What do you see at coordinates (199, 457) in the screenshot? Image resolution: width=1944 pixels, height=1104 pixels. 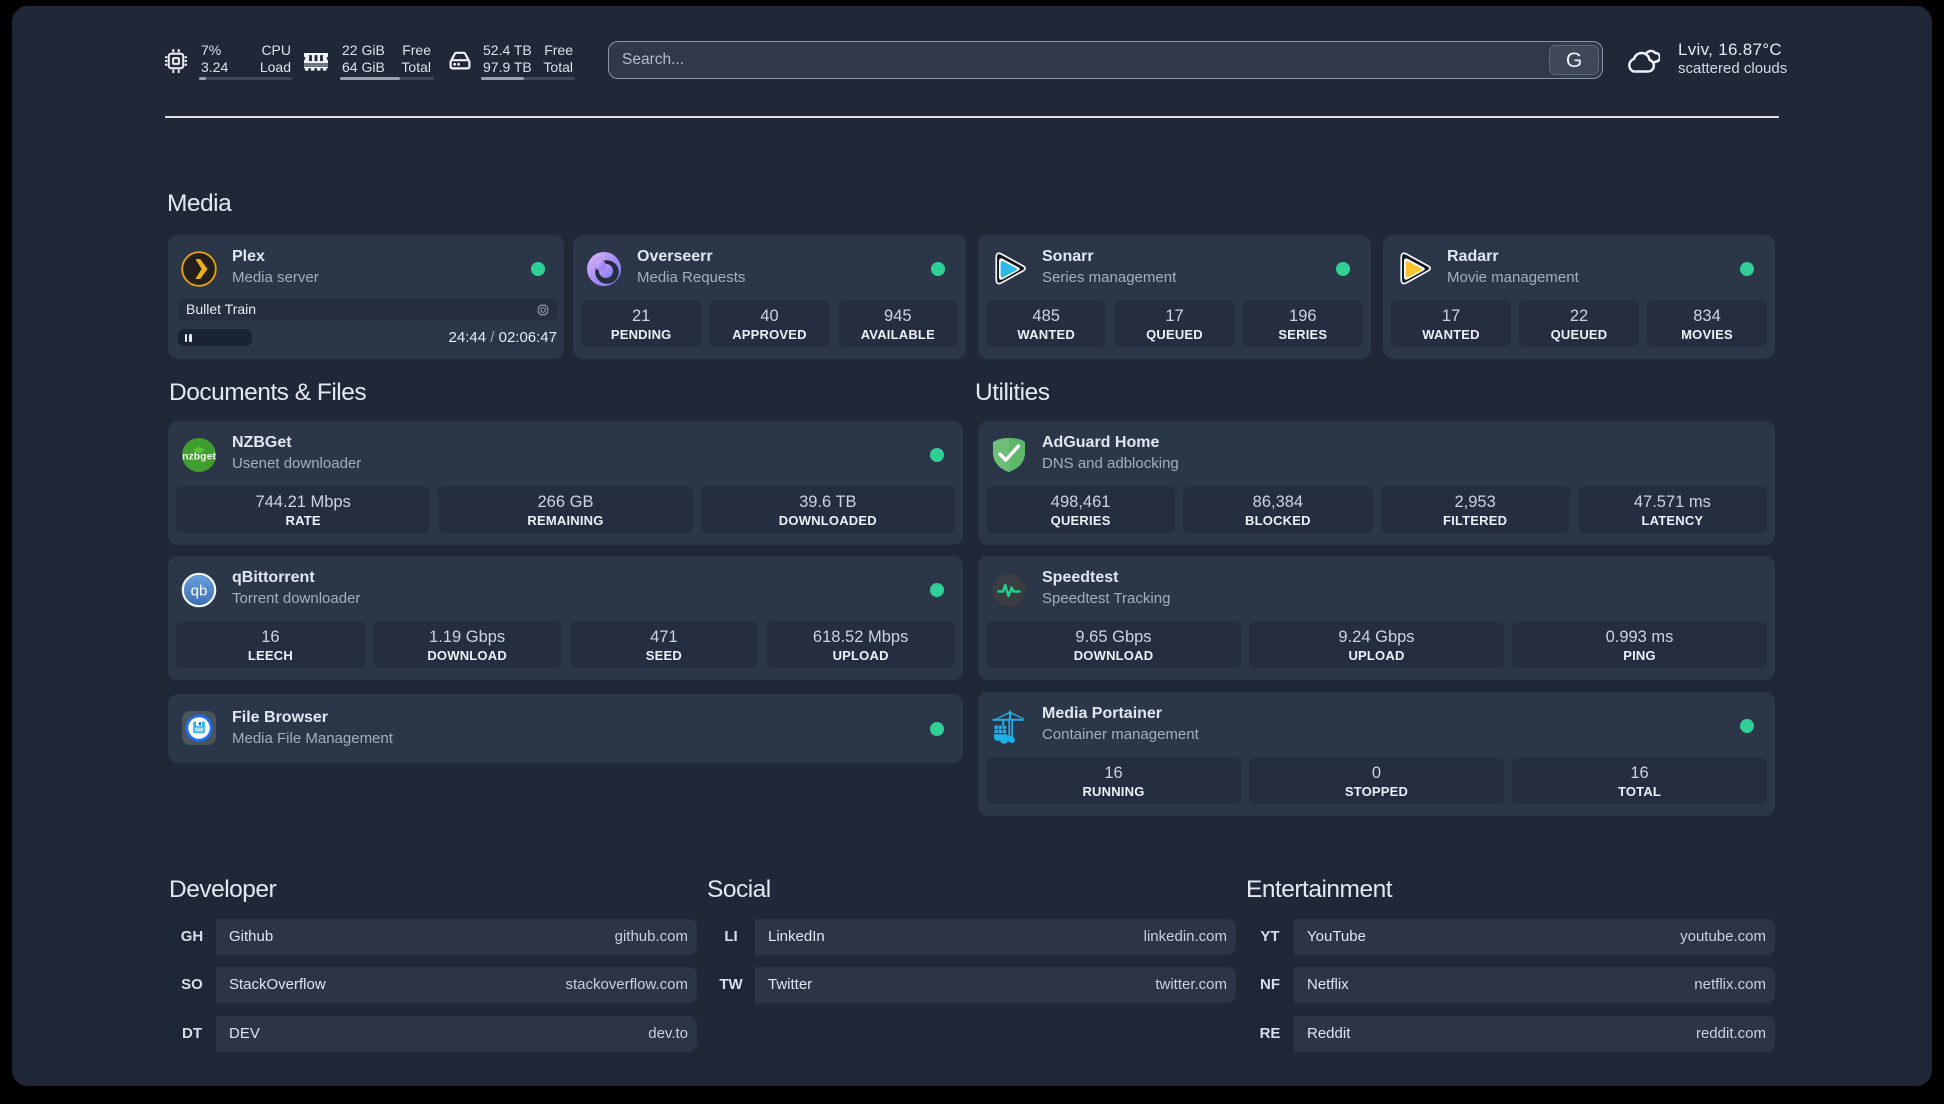 I see `svg-text: nzbget` at bounding box center [199, 457].